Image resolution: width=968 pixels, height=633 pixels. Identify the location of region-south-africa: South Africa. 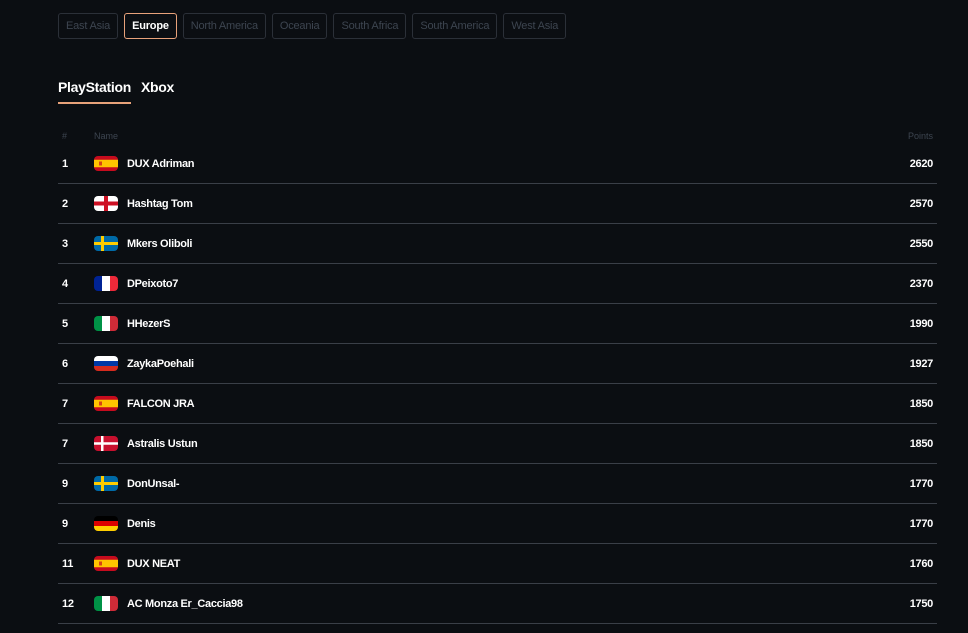
(370, 26).